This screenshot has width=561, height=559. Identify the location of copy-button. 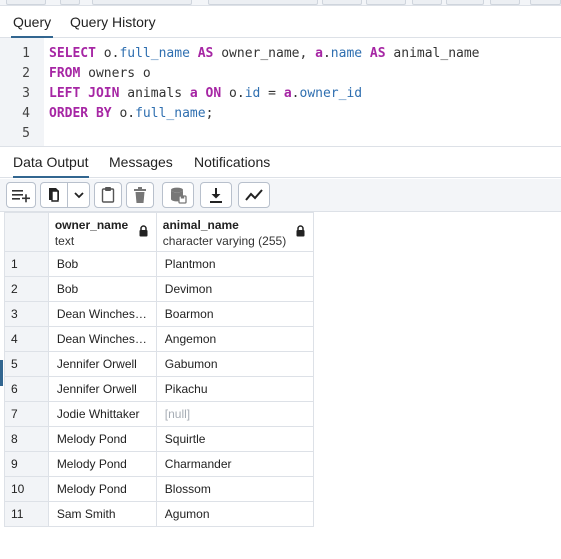
(54, 195).